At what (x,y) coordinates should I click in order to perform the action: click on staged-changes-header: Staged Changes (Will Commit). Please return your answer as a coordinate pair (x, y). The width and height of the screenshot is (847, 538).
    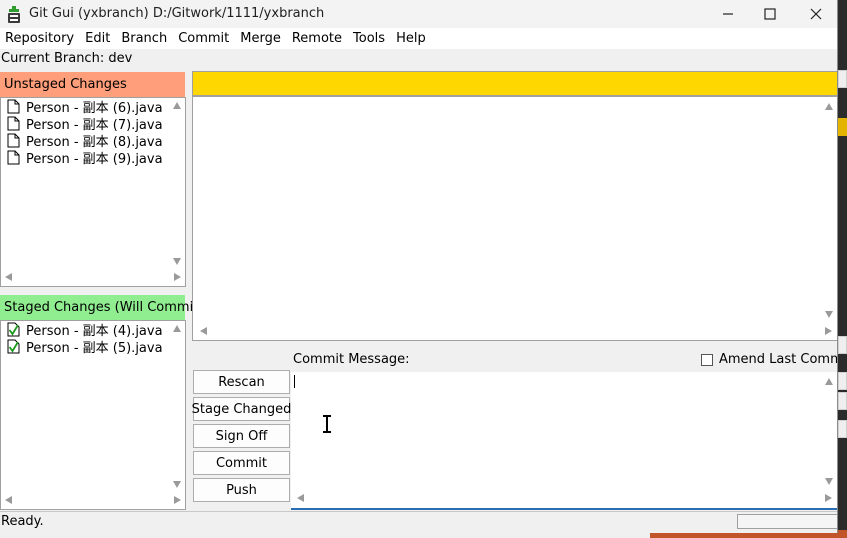
    Looking at the image, I should click on (101, 307).